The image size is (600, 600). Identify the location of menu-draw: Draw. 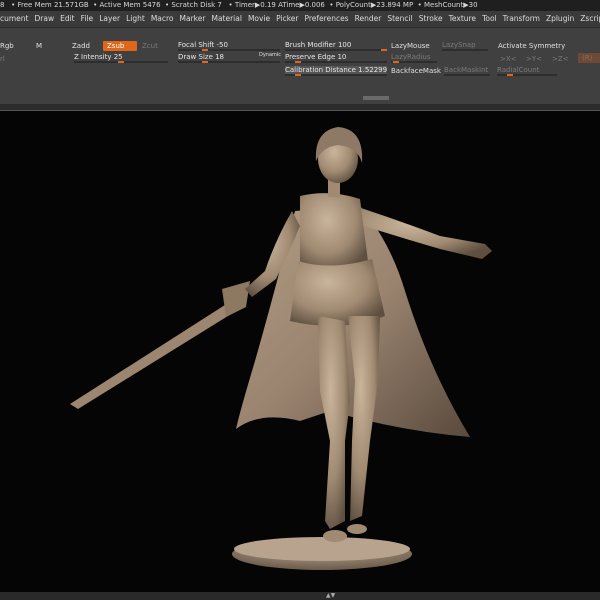
(45, 19).